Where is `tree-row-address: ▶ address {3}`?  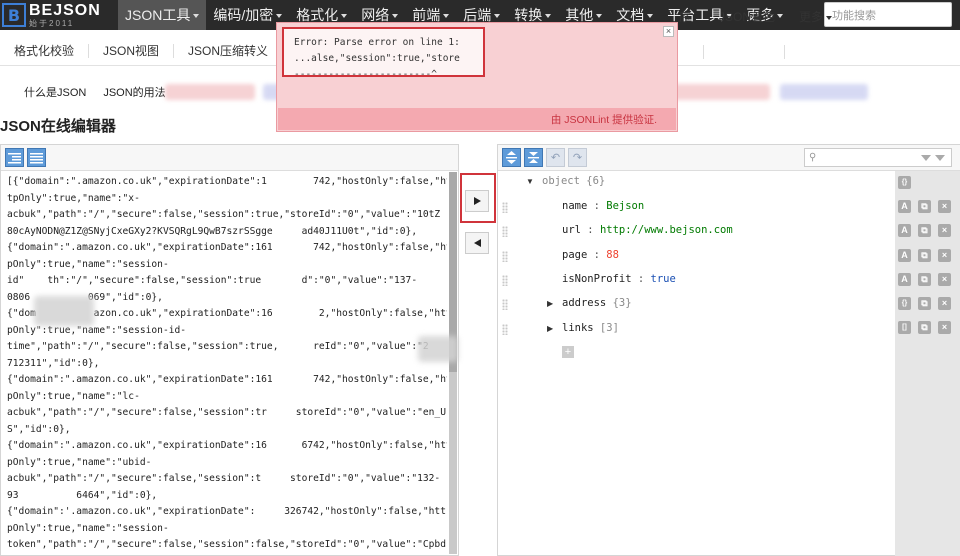
tree-row-address: ▶ address {3} is located at coordinates (728, 305).